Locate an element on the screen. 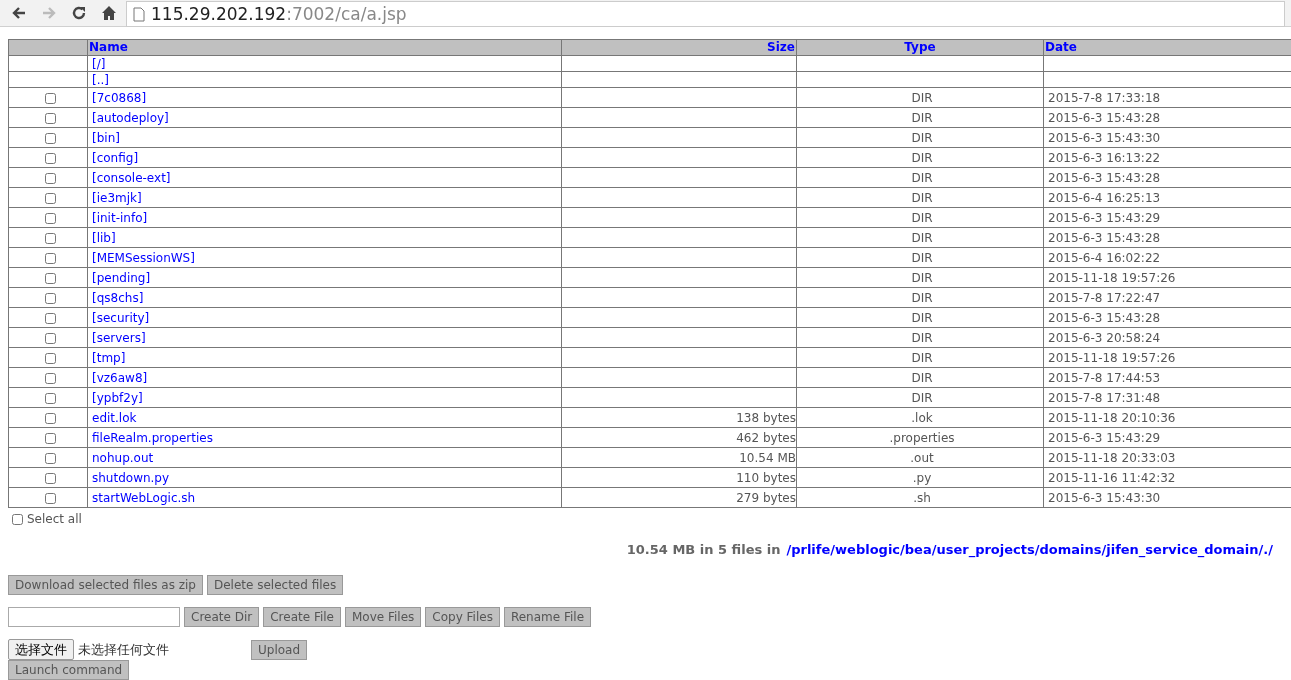  action-button: Move Files is located at coordinates (383, 617).